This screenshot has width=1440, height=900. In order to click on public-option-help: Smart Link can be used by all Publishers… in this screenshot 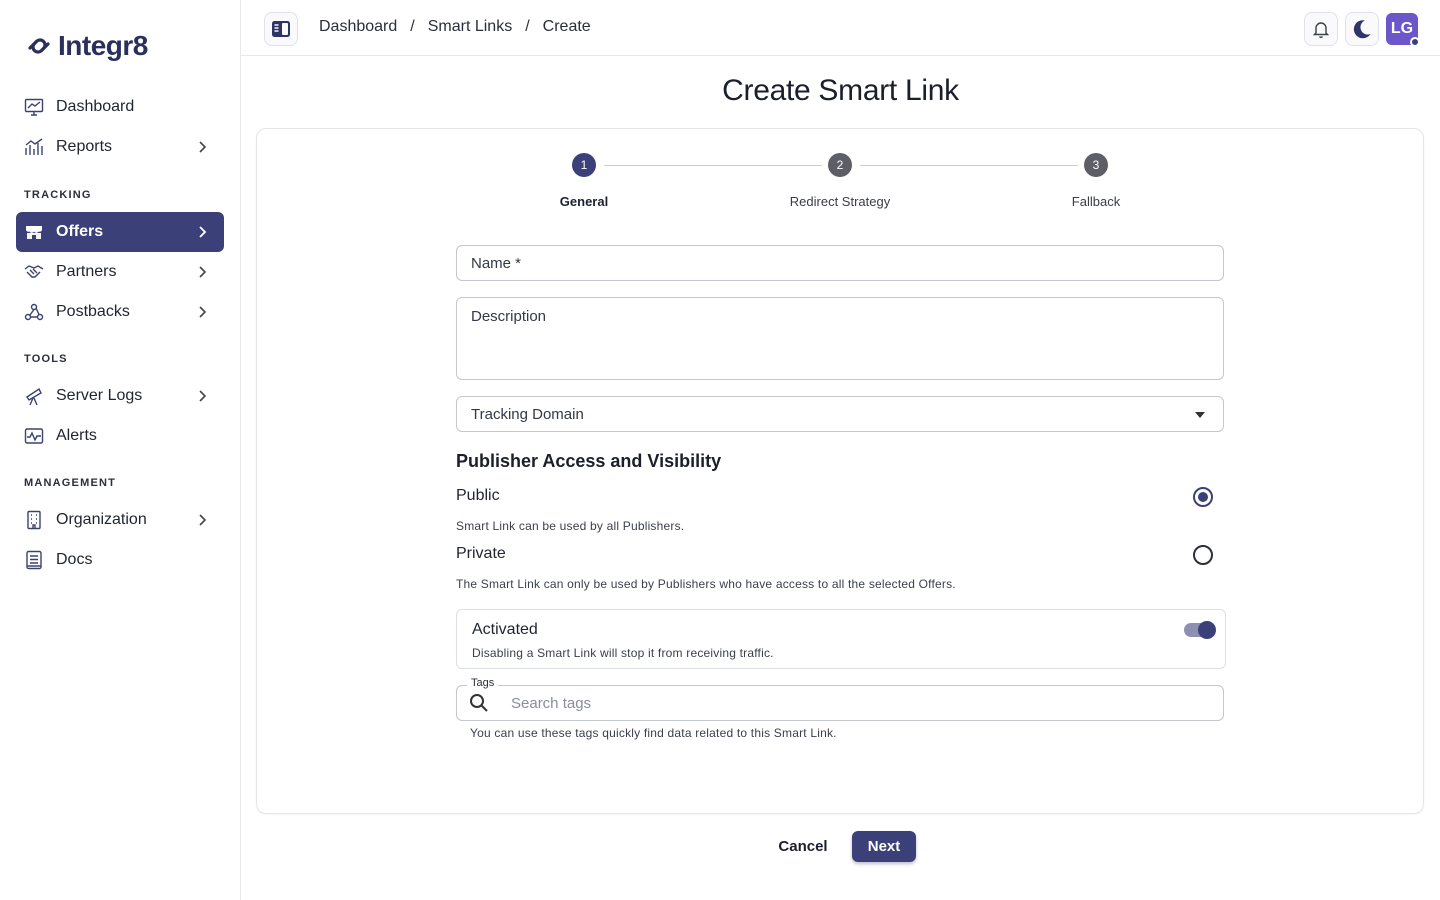, I will do `click(570, 526)`.